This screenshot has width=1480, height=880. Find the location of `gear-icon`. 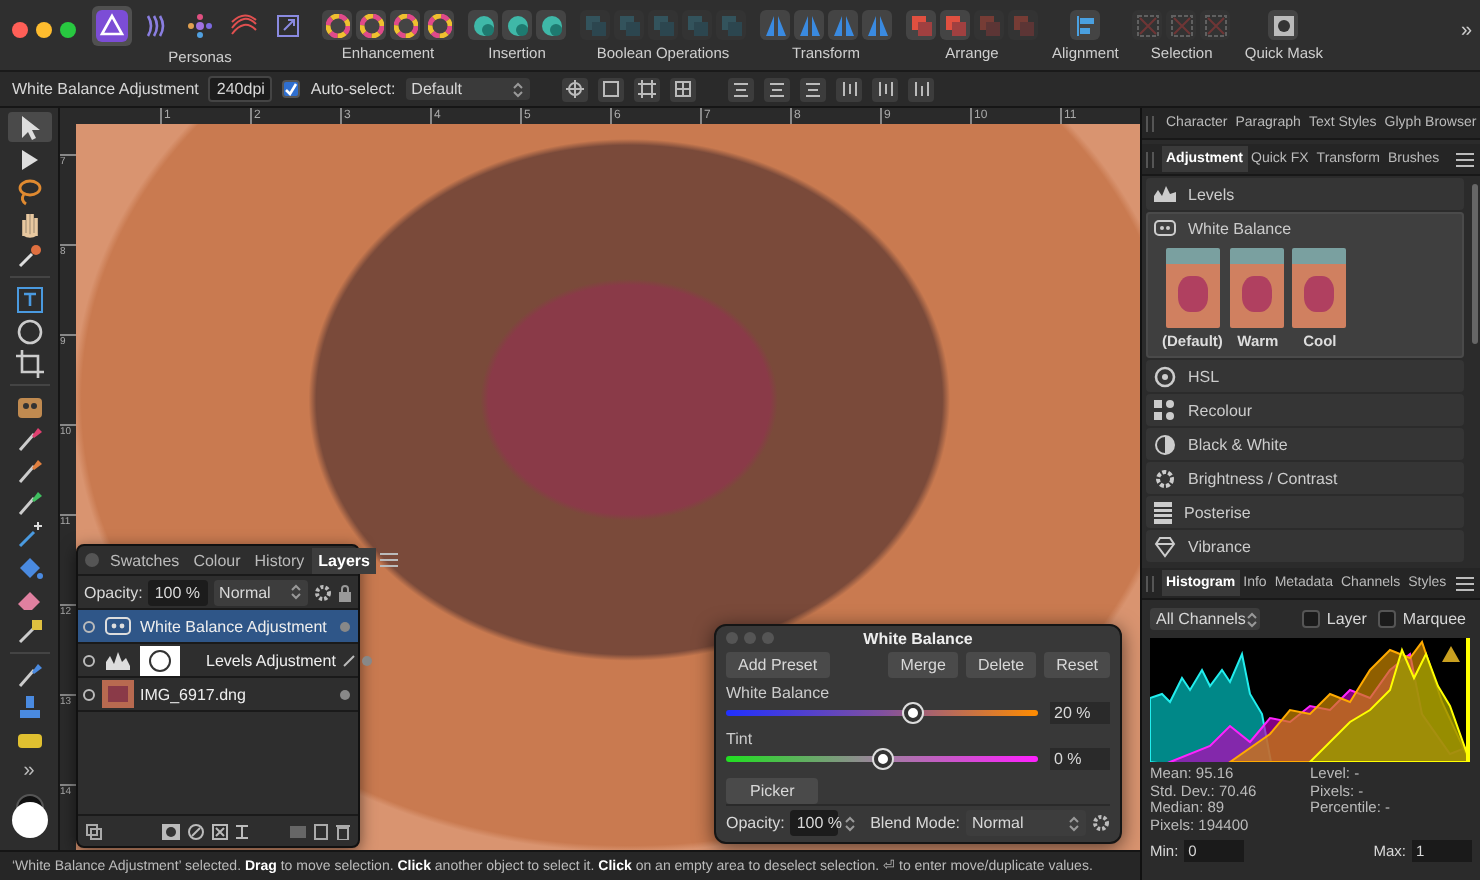

gear-icon is located at coordinates (323, 592).